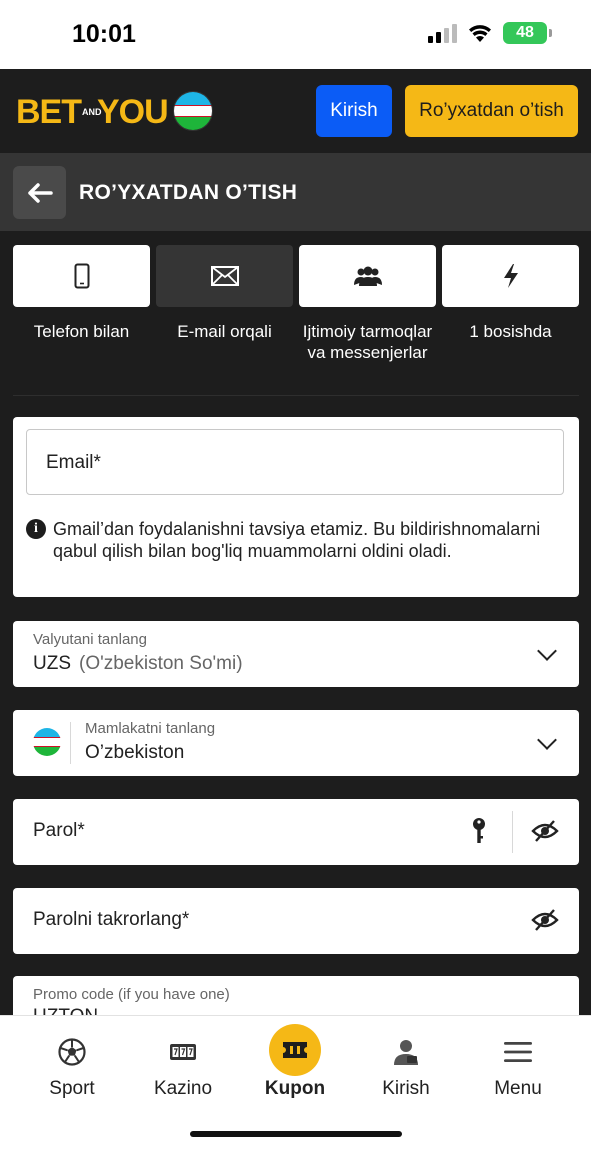 The image size is (591, 1150). I want to click on email-field: Email*, so click(295, 462).